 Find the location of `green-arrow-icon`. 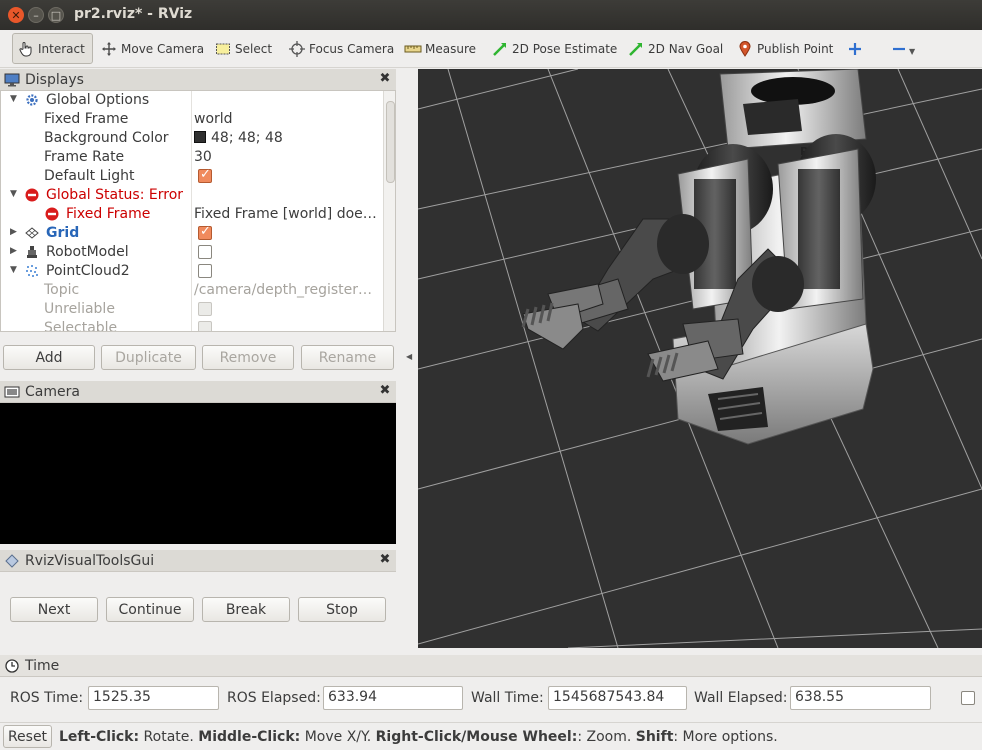

green-arrow-icon is located at coordinates (636, 49).